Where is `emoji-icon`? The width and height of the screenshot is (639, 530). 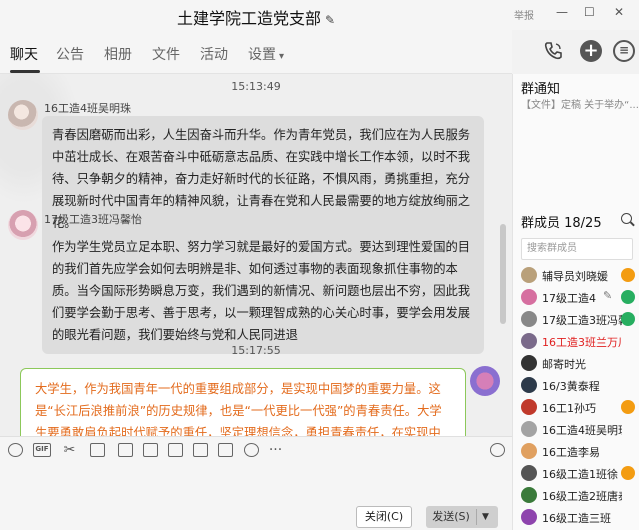
emoji-icon is located at coordinates (15, 450).